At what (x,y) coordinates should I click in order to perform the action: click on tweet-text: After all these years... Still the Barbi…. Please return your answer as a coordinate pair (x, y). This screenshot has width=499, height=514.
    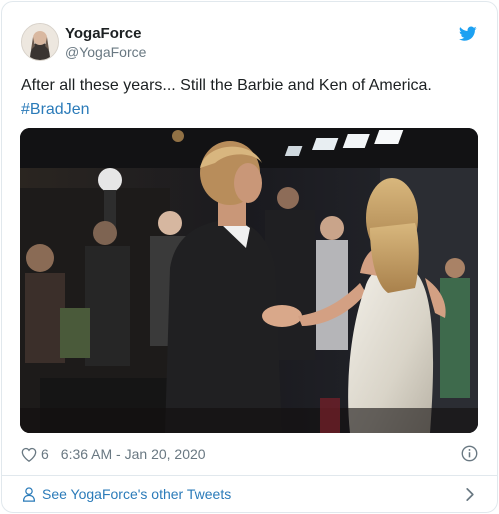
    Looking at the image, I should click on (251, 98).